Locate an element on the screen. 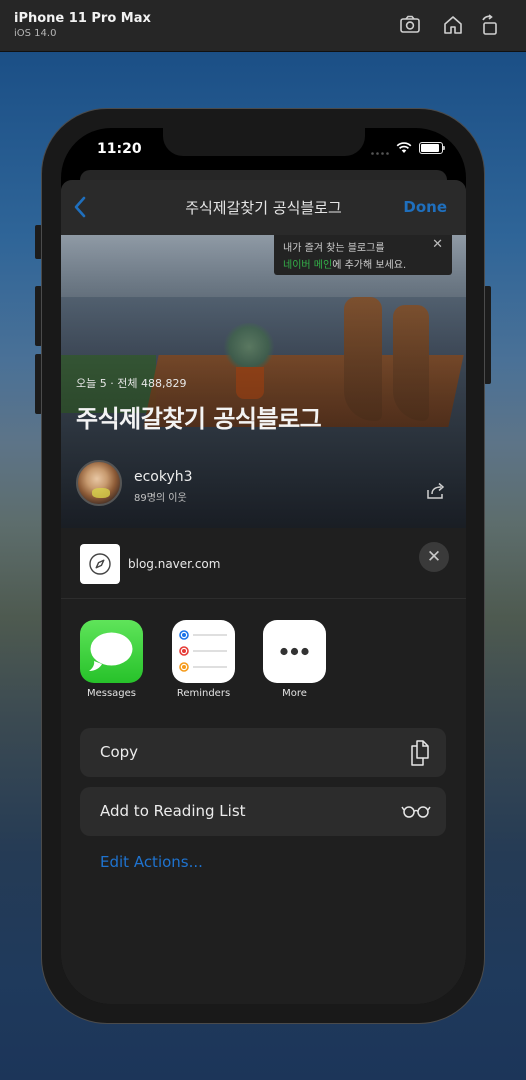 Image resolution: width=526 pixels, height=1080 pixels. username: ecokyh3 is located at coordinates (163, 477).